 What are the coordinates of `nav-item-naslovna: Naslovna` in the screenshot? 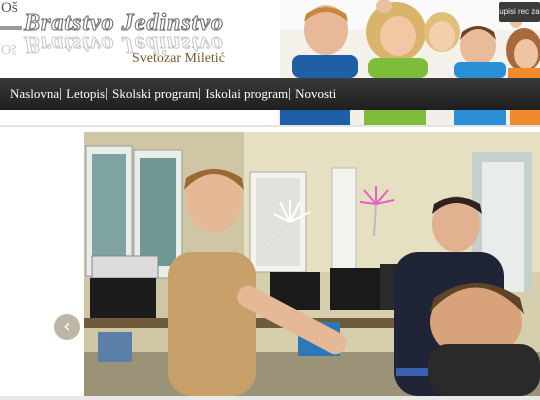 It's located at (34, 94).